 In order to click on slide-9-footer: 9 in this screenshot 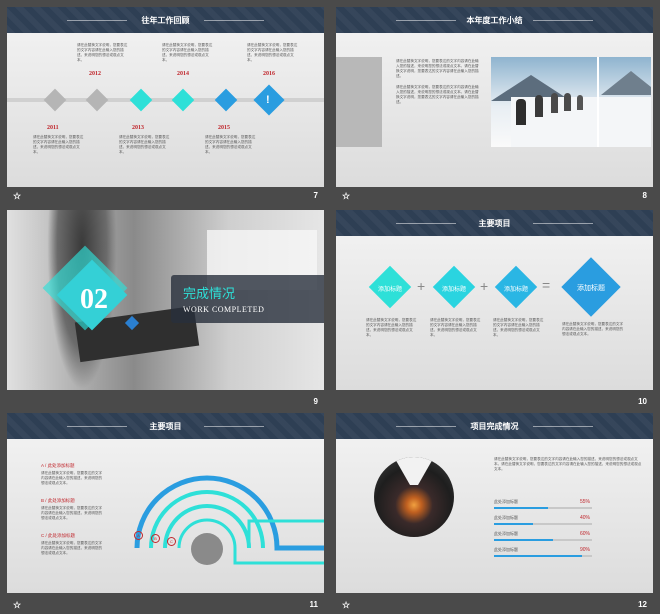, I will do `click(165, 402)`.